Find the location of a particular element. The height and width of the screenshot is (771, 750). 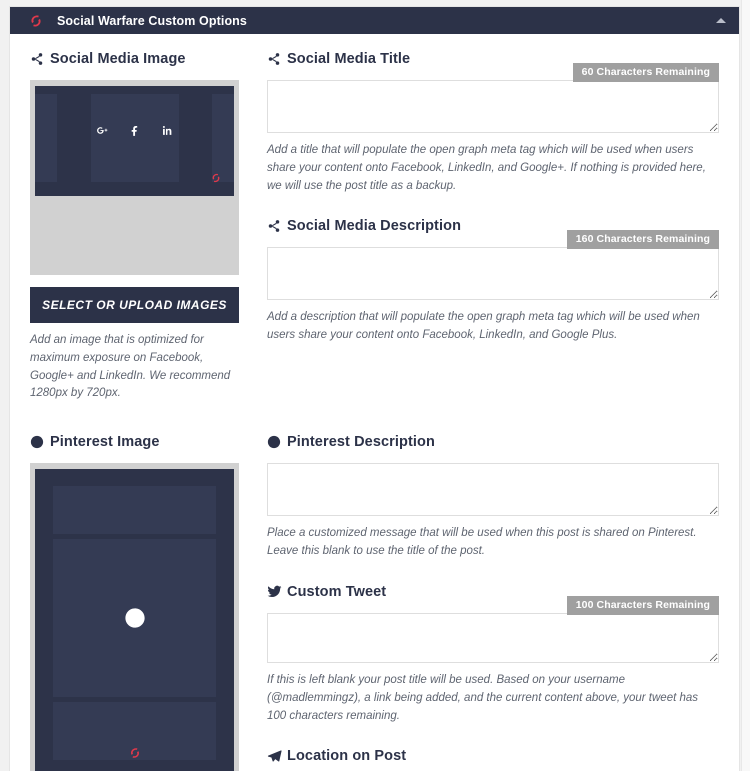

preview-network-icons is located at coordinates (134, 131).